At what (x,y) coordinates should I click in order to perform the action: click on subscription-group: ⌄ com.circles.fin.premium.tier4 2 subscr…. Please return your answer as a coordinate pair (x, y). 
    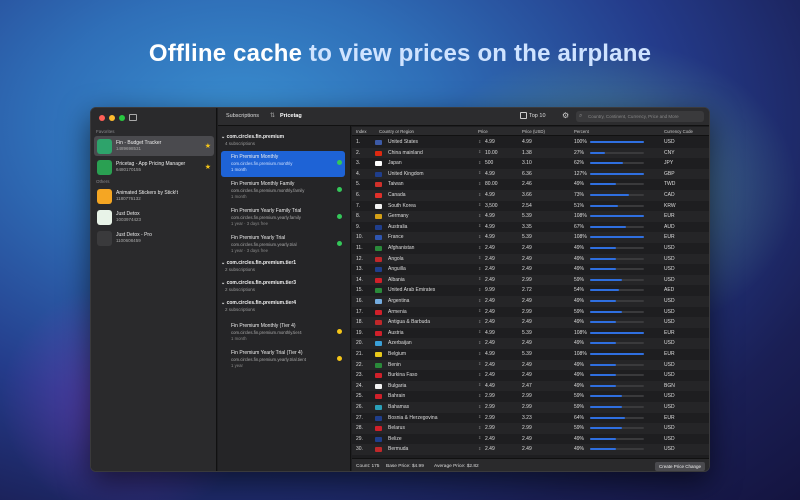
    Looking at the image, I should click on (258, 306).